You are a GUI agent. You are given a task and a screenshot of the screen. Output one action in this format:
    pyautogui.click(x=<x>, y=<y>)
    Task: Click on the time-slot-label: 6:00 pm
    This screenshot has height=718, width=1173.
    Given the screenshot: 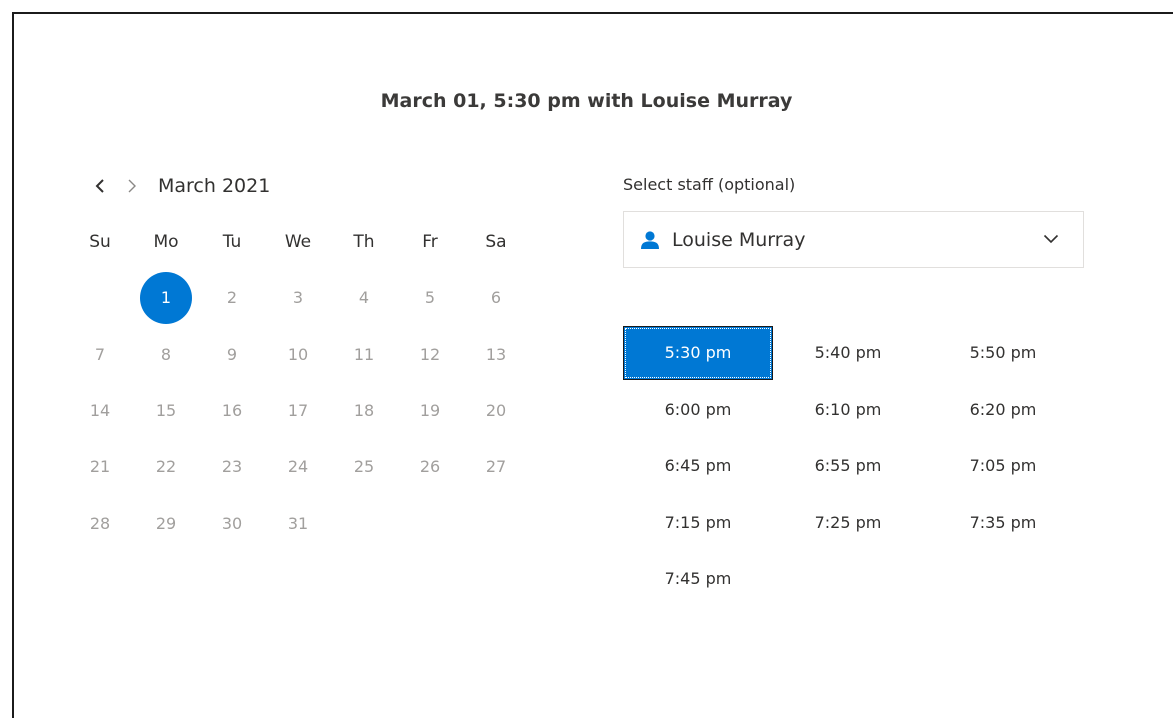 What is the action you would take?
    pyautogui.click(x=698, y=409)
    